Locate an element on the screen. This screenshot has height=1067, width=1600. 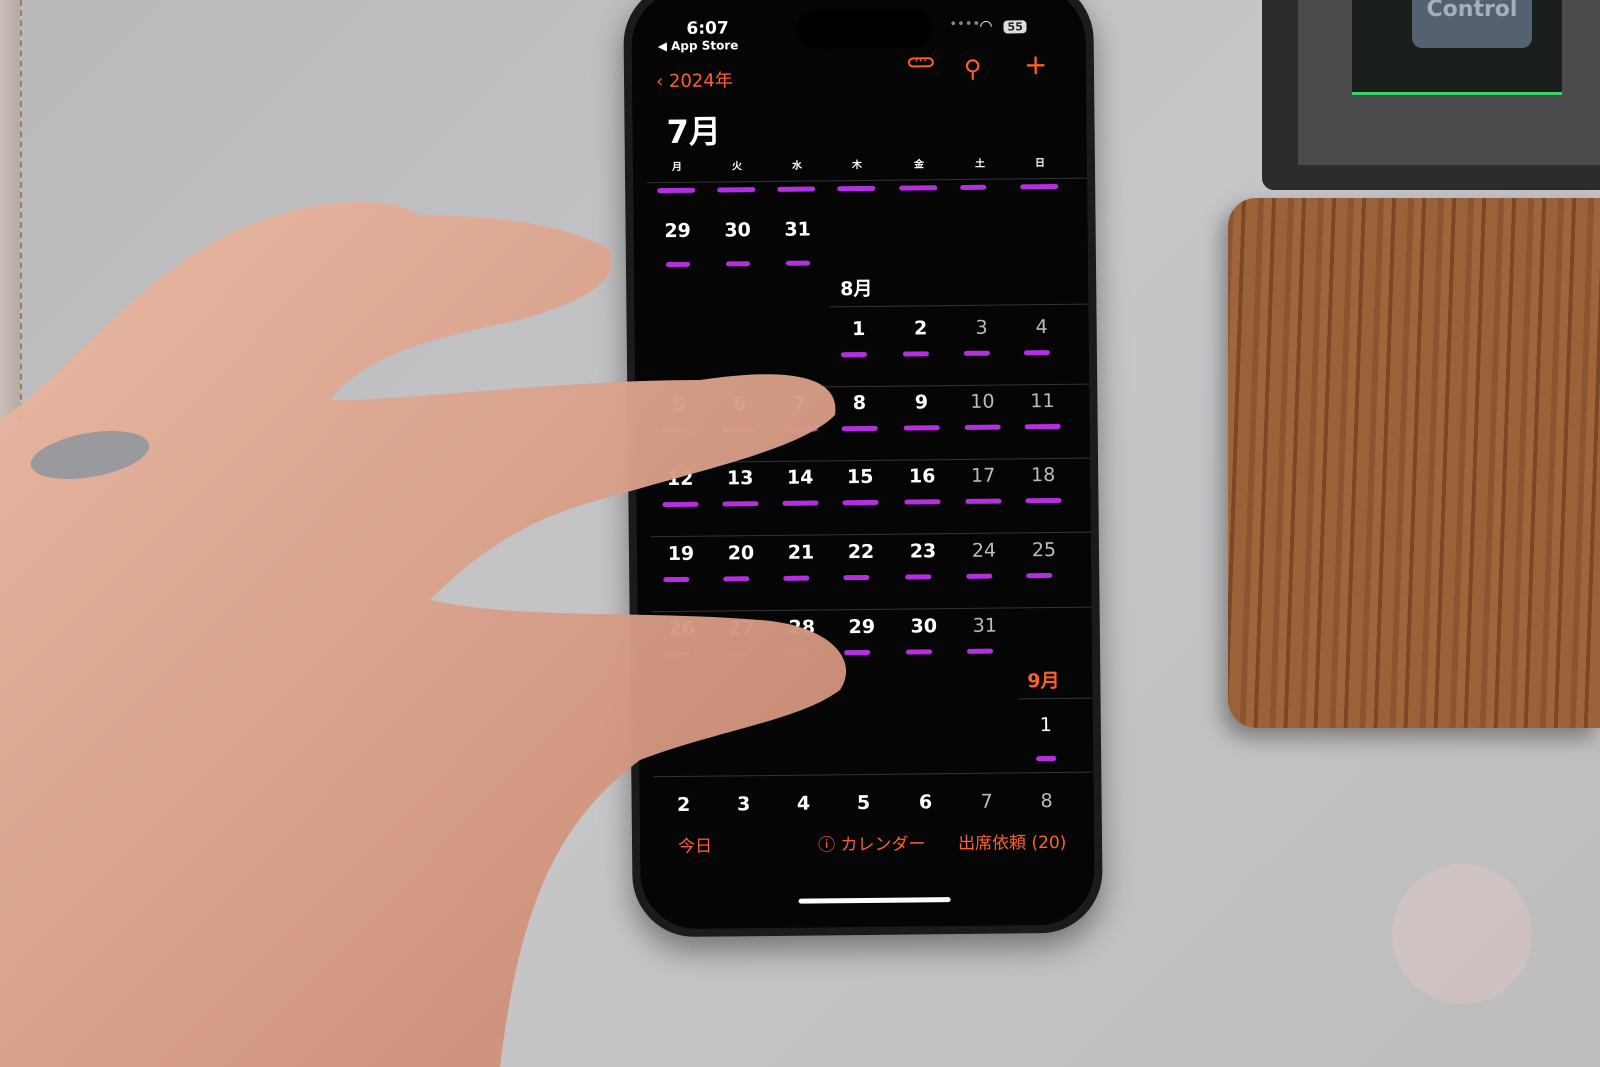
month-label-september: 9月 is located at coordinates (1043, 681).